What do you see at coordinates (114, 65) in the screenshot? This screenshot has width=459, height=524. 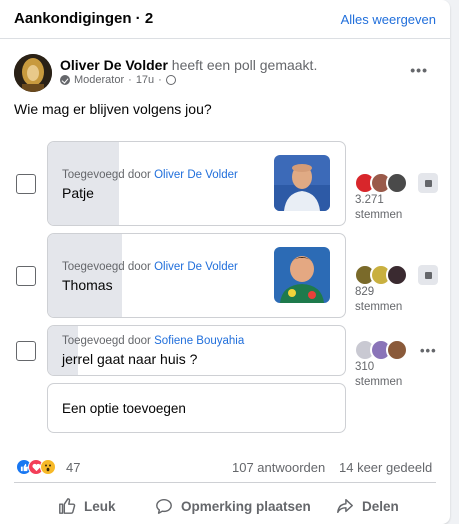 I see `author-name: Oliver De Volder` at bounding box center [114, 65].